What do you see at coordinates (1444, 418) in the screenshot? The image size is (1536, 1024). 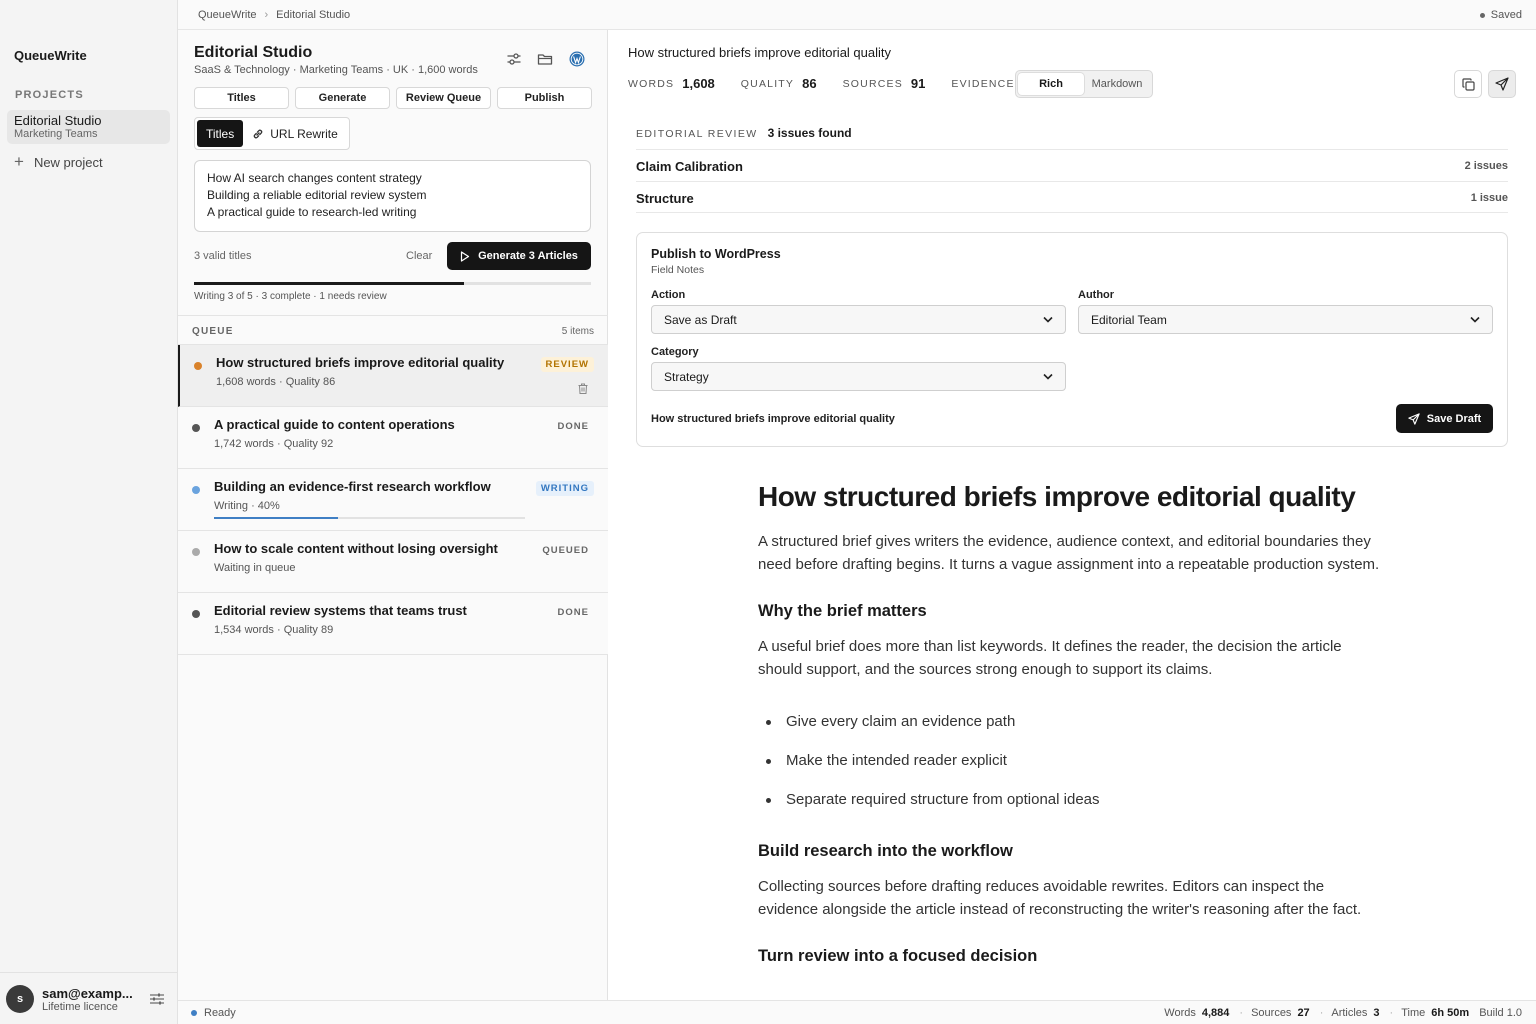 I see `save-draft-button: Save Draft` at bounding box center [1444, 418].